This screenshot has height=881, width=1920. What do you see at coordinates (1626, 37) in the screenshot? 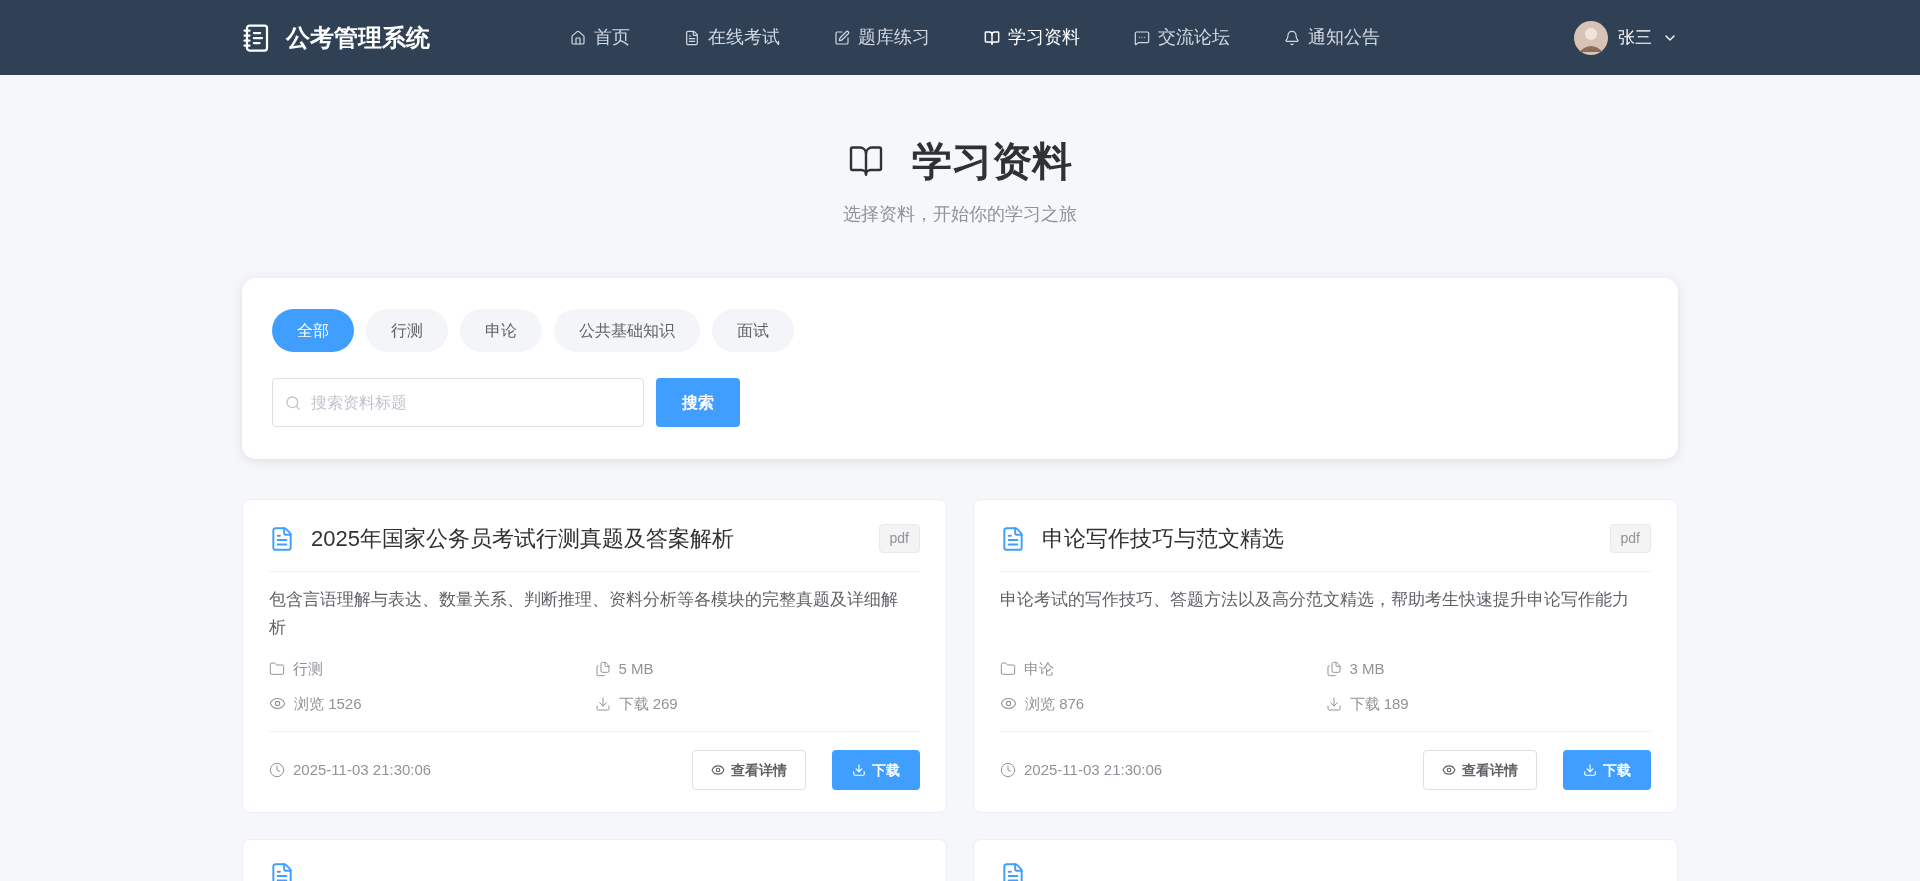
I see `user-menu: 张三` at bounding box center [1626, 37].